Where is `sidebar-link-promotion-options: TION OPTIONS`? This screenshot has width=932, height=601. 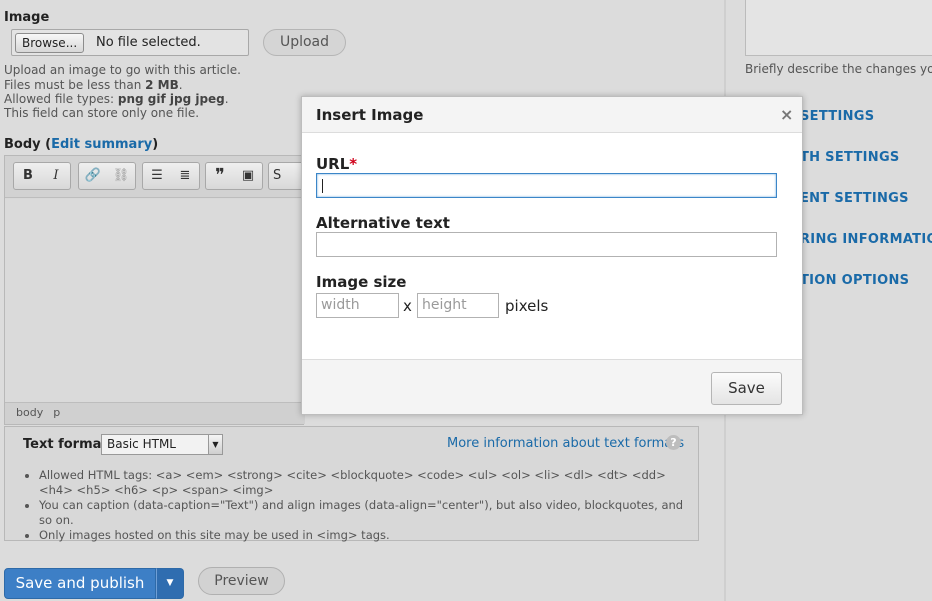
sidebar-link-promotion-options: TION OPTIONS is located at coordinates (854, 280).